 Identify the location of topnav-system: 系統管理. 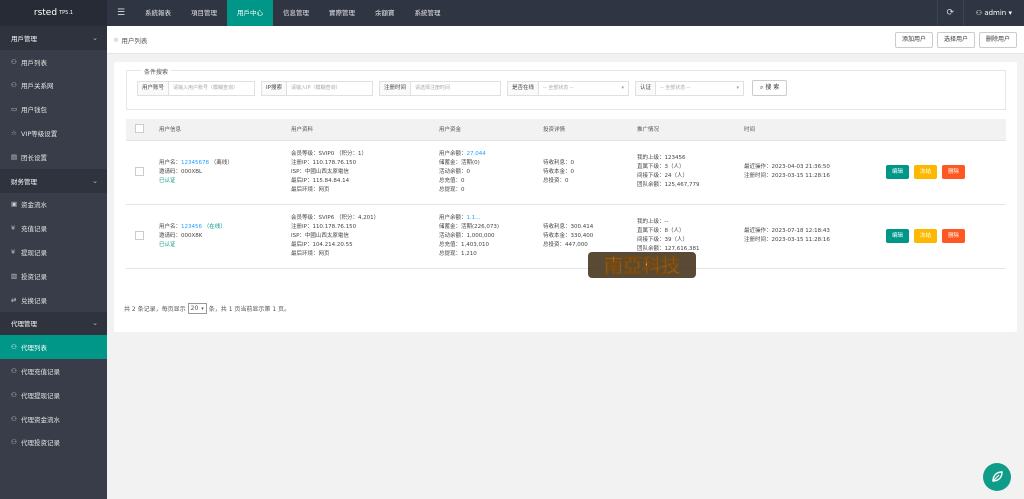
(428, 13).